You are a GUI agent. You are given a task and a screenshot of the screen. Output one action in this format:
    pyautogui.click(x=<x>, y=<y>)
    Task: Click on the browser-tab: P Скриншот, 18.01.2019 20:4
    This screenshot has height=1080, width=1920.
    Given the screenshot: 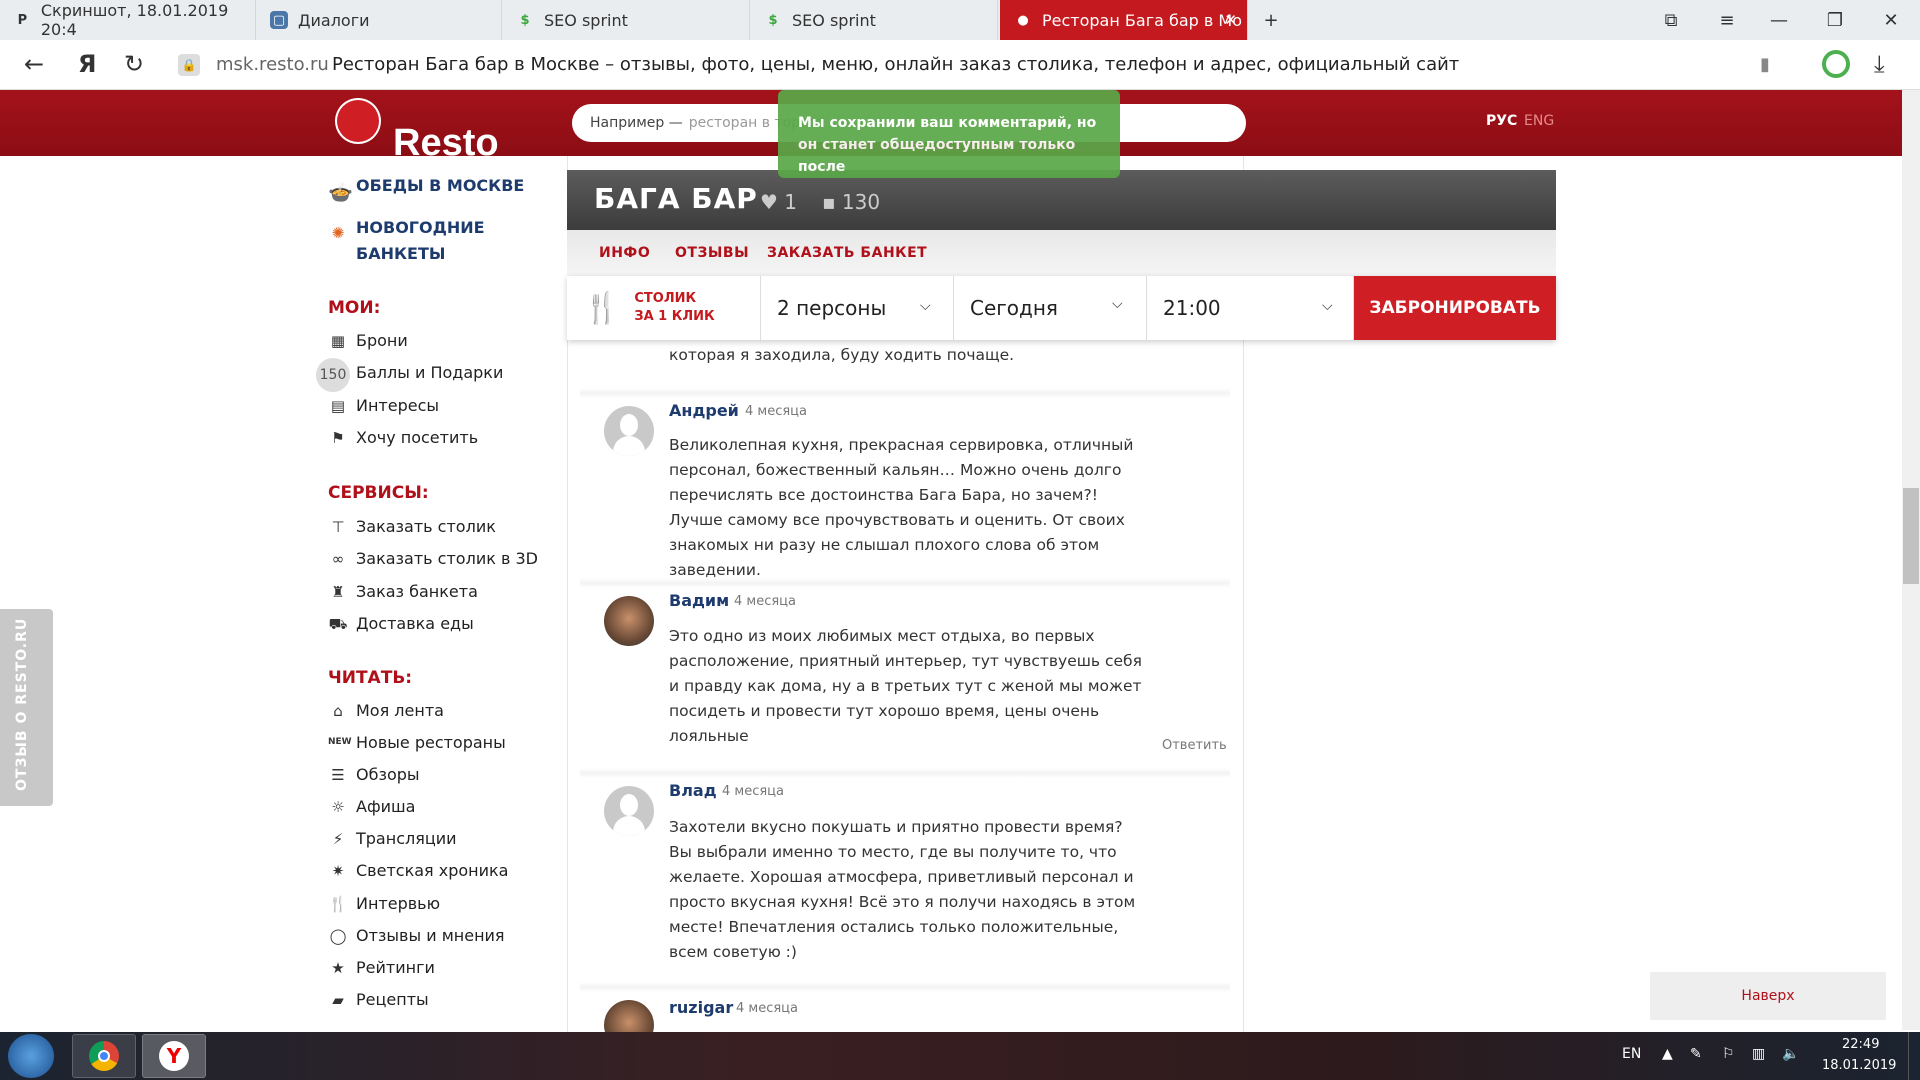 What is the action you would take?
    pyautogui.click(x=128, y=20)
    